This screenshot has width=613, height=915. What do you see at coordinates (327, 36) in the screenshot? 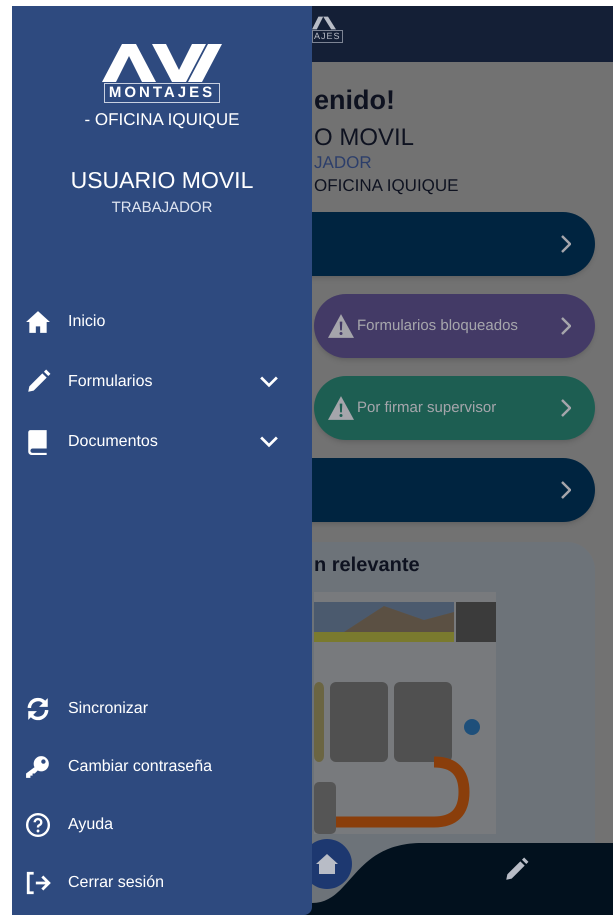
I see `logo-caption: AJES` at bounding box center [327, 36].